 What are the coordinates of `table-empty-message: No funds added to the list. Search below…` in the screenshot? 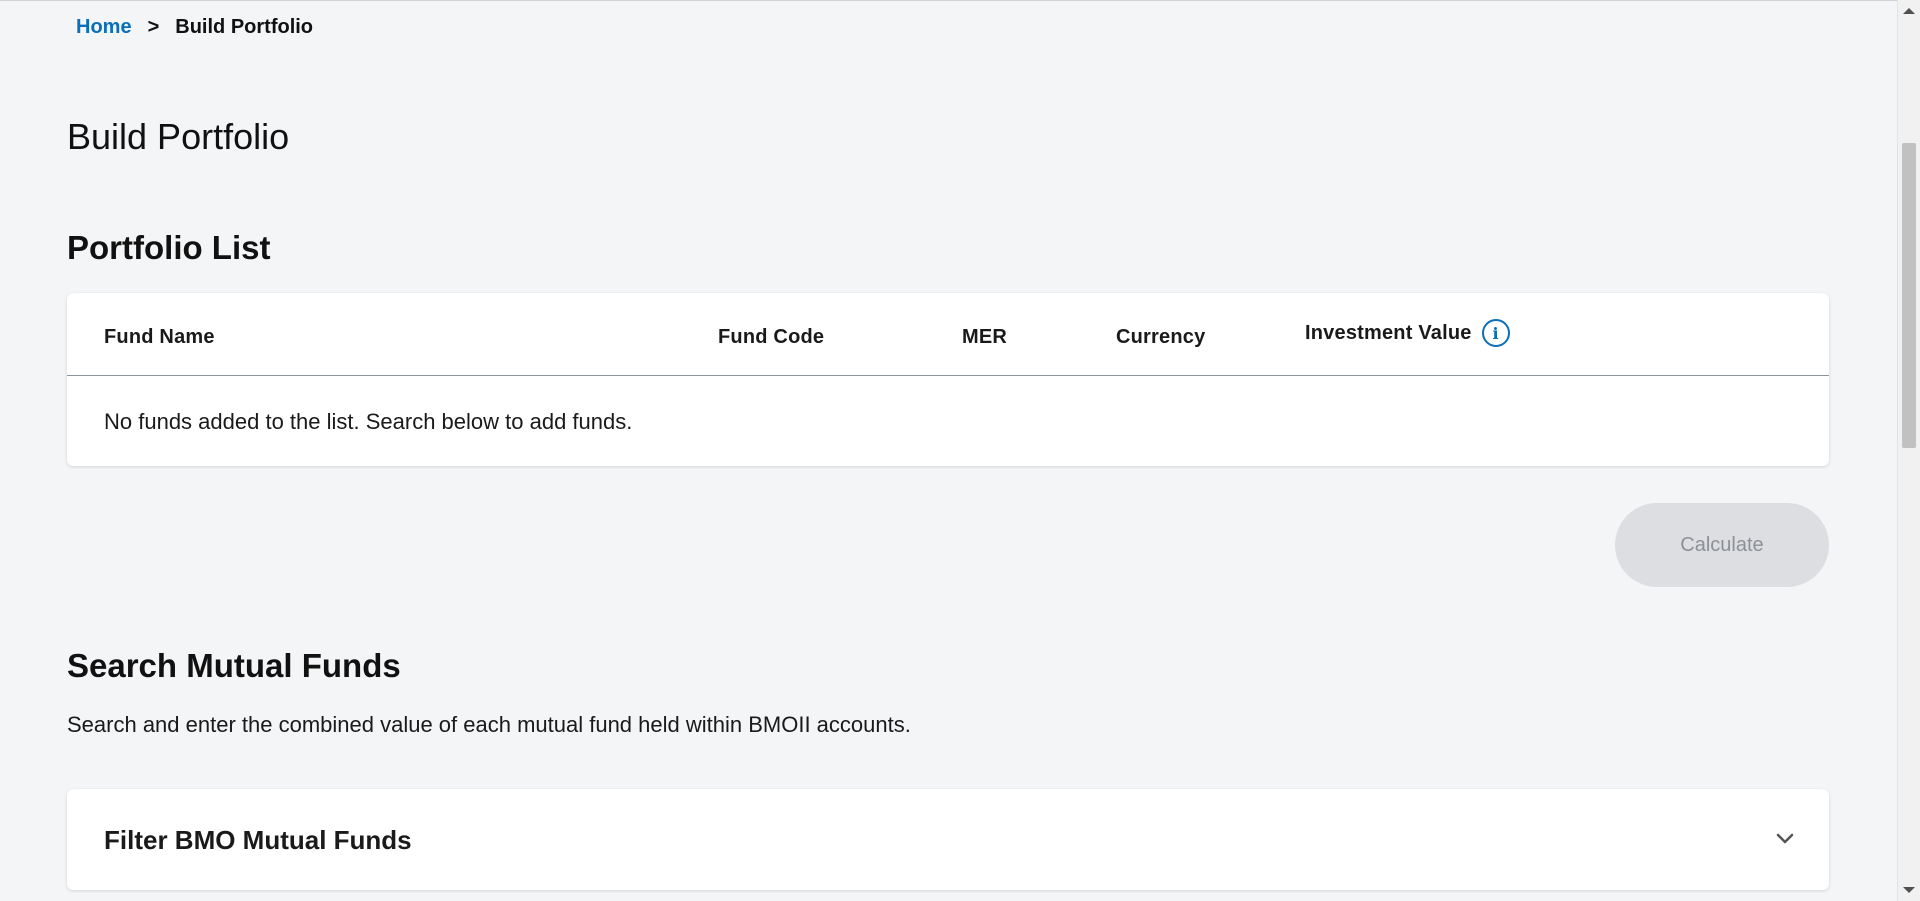 It's located at (368, 421).